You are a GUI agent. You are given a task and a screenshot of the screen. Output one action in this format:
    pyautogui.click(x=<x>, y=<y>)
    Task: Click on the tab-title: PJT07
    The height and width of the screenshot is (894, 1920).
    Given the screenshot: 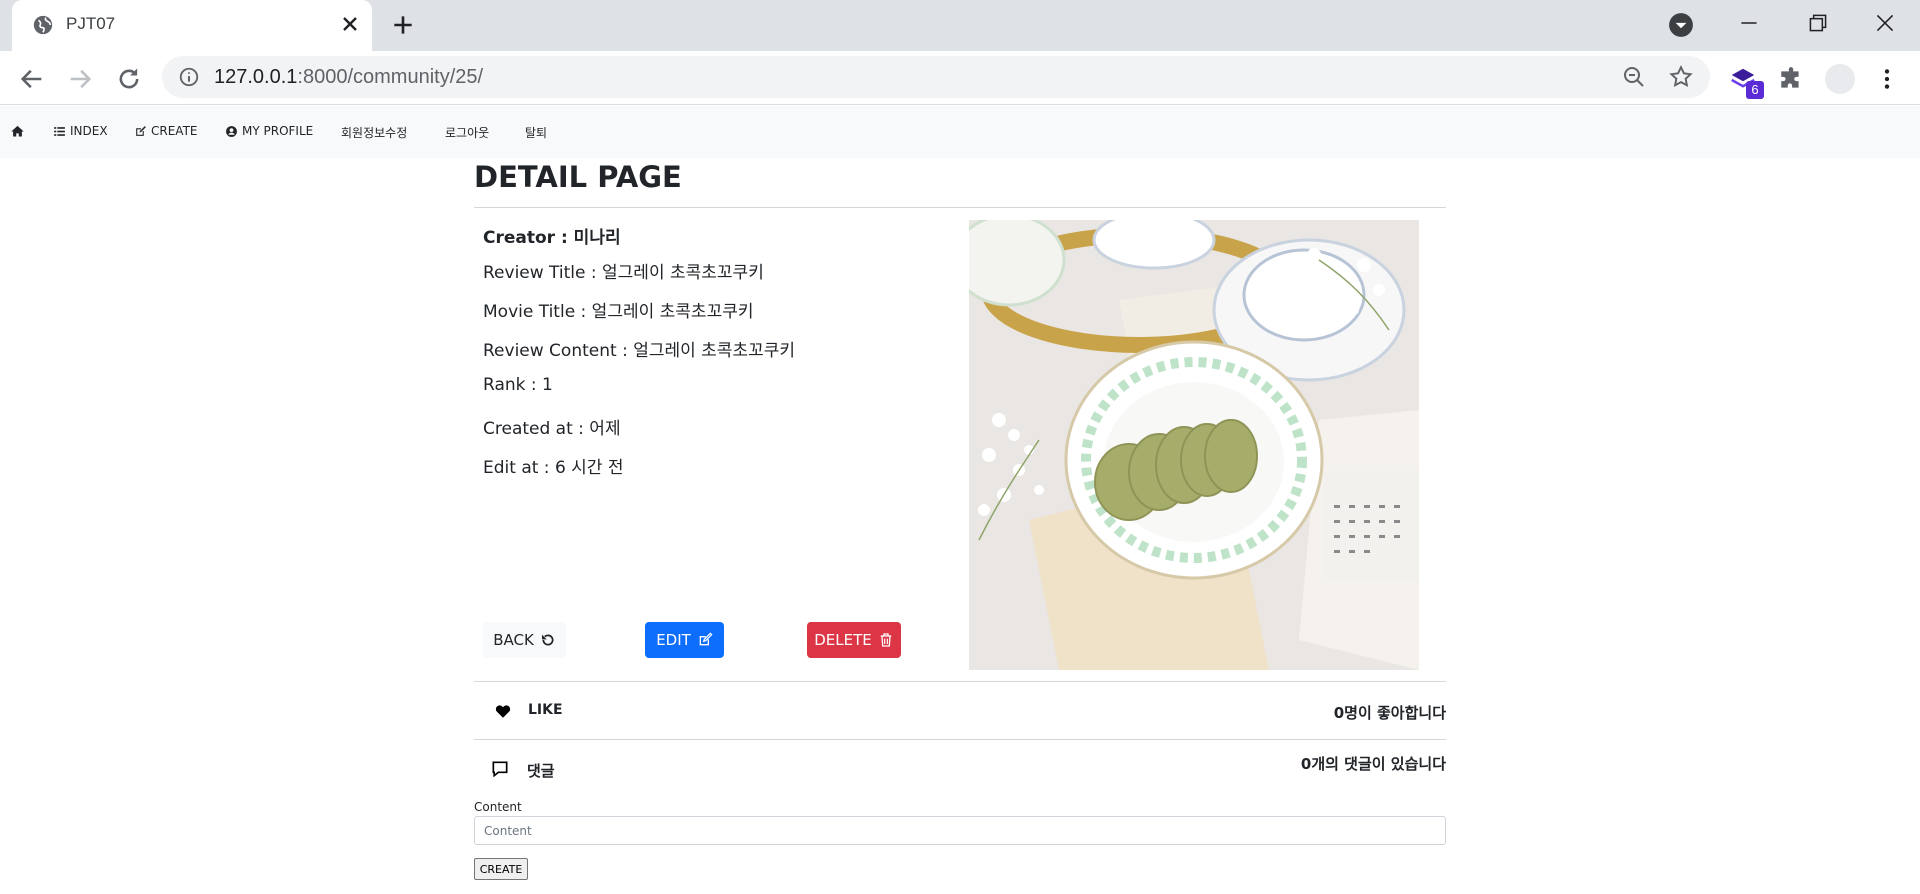 What is the action you would take?
    pyautogui.click(x=91, y=23)
    